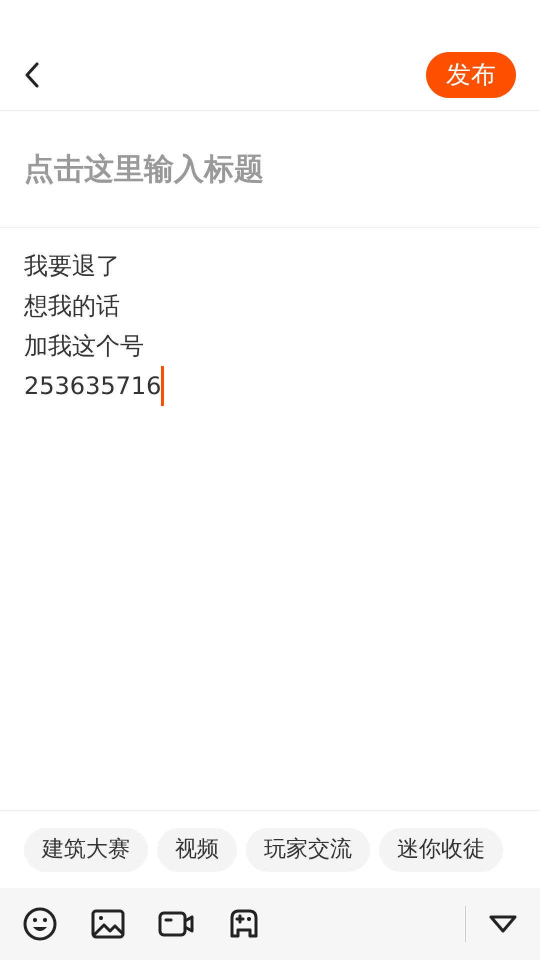  What do you see at coordinates (308, 850) in the screenshot?
I see `topic-tag: 玩家交流` at bounding box center [308, 850].